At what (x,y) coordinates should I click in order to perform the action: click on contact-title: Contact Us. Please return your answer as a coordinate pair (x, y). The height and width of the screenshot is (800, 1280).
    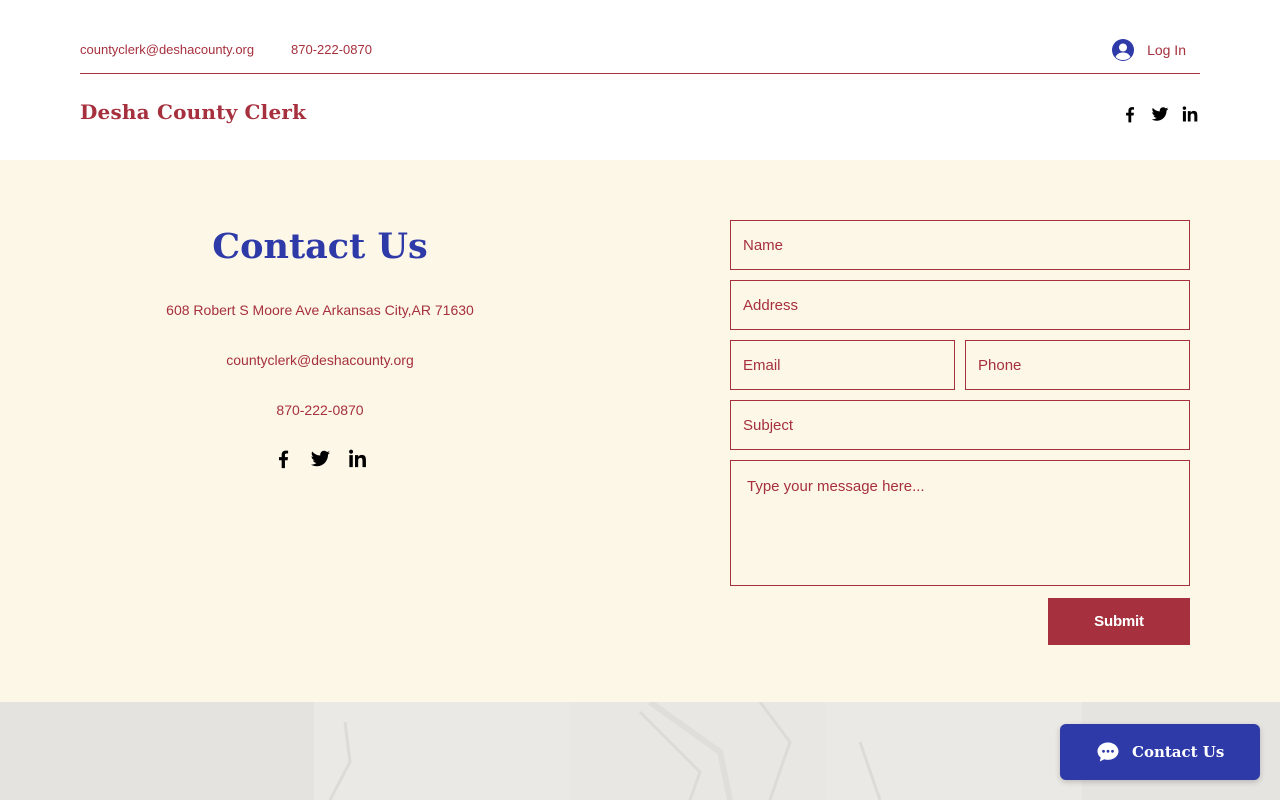
    Looking at the image, I should click on (320, 246).